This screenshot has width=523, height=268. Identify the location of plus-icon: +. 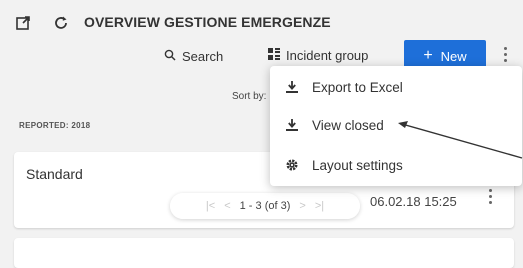
(428, 55).